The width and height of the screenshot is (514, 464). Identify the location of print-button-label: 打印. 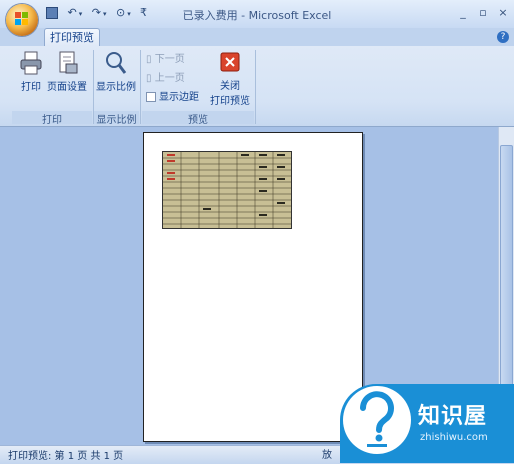
(31, 87).